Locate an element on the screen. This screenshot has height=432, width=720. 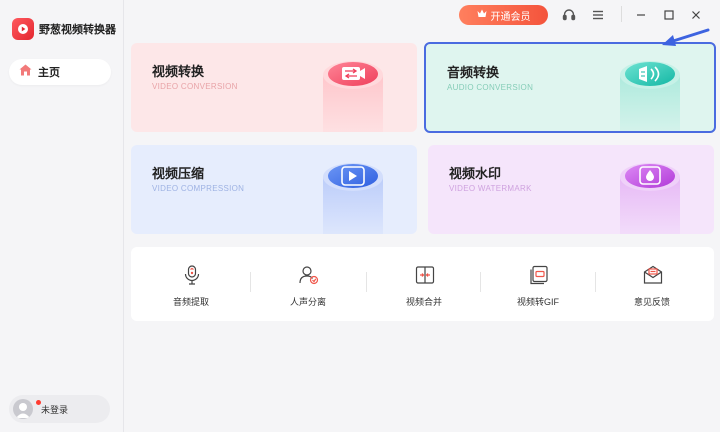
app-logo: 野葱视频转换器 is located at coordinates (64, 29).